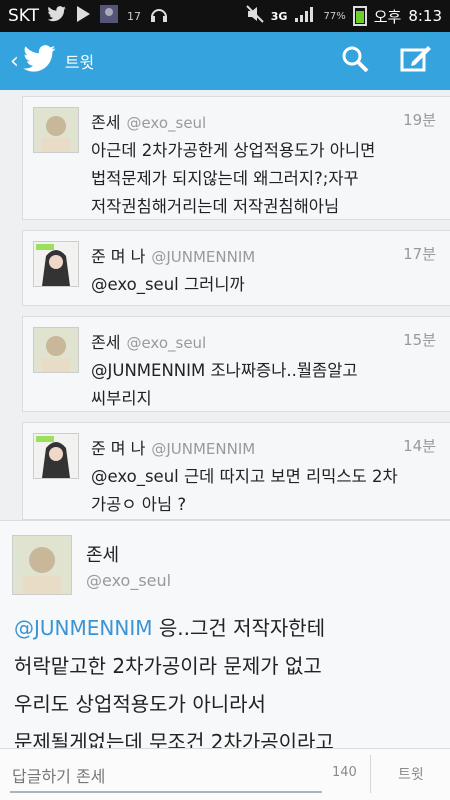  Describe the element at coordinates (419, 254) in the screenshot. I see `tweet-time: 17분` at that location.